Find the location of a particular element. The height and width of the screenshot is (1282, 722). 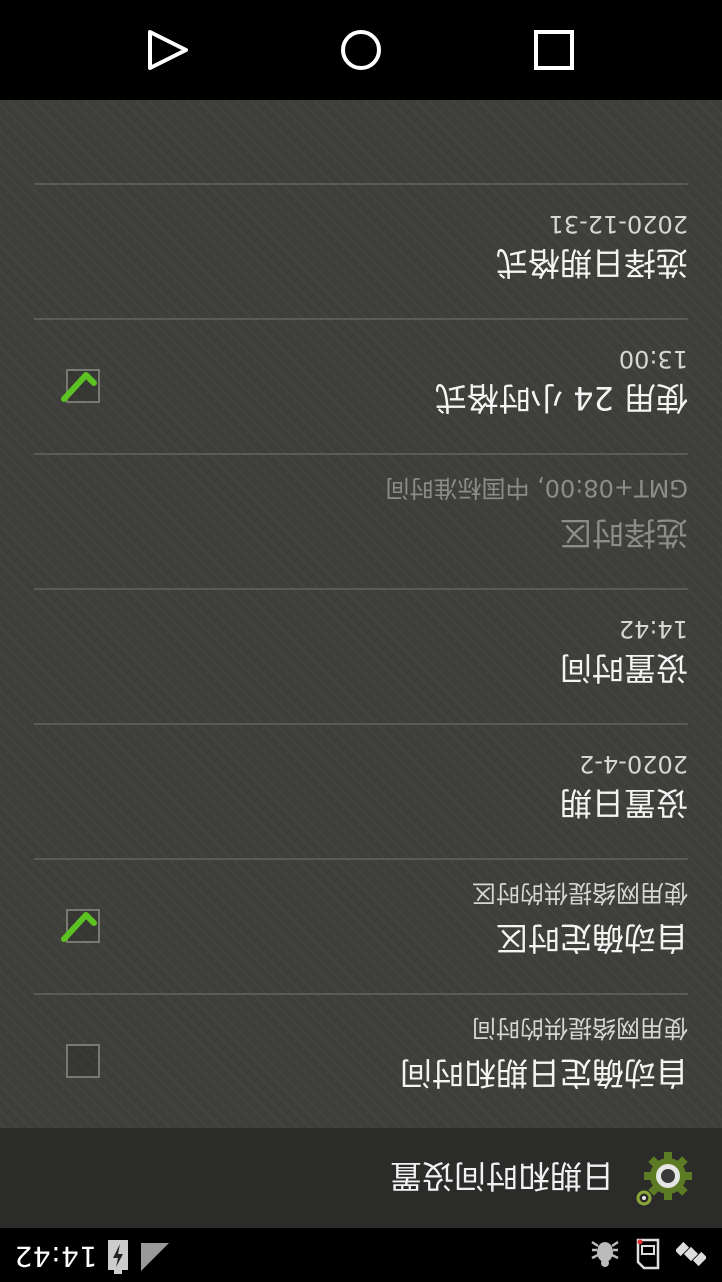

home-icon is located at coordinates (361, 50).